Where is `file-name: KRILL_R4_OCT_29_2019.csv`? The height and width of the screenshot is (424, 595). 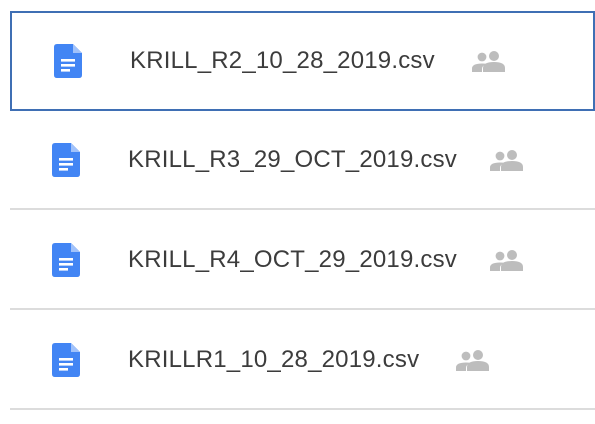
file-name: KRILL_R4_OCT_29_2019.csv is located at coordinates (292, 259).